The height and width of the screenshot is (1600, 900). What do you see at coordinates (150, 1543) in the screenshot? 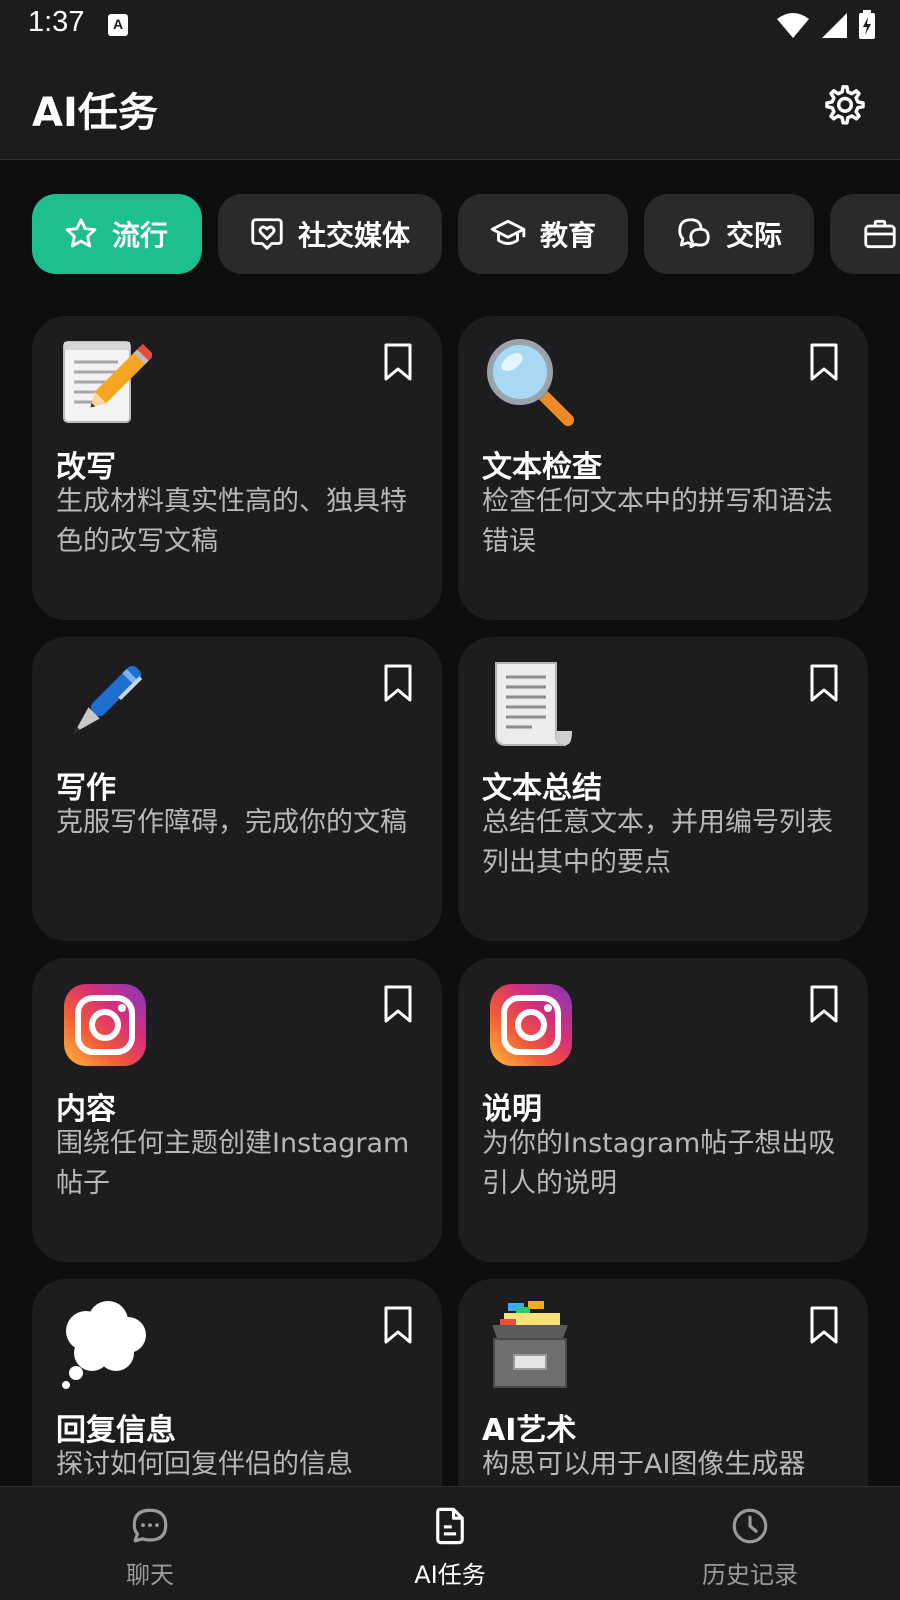
I see `nav-chat: 聊天` at bounding box center [150, 1543].